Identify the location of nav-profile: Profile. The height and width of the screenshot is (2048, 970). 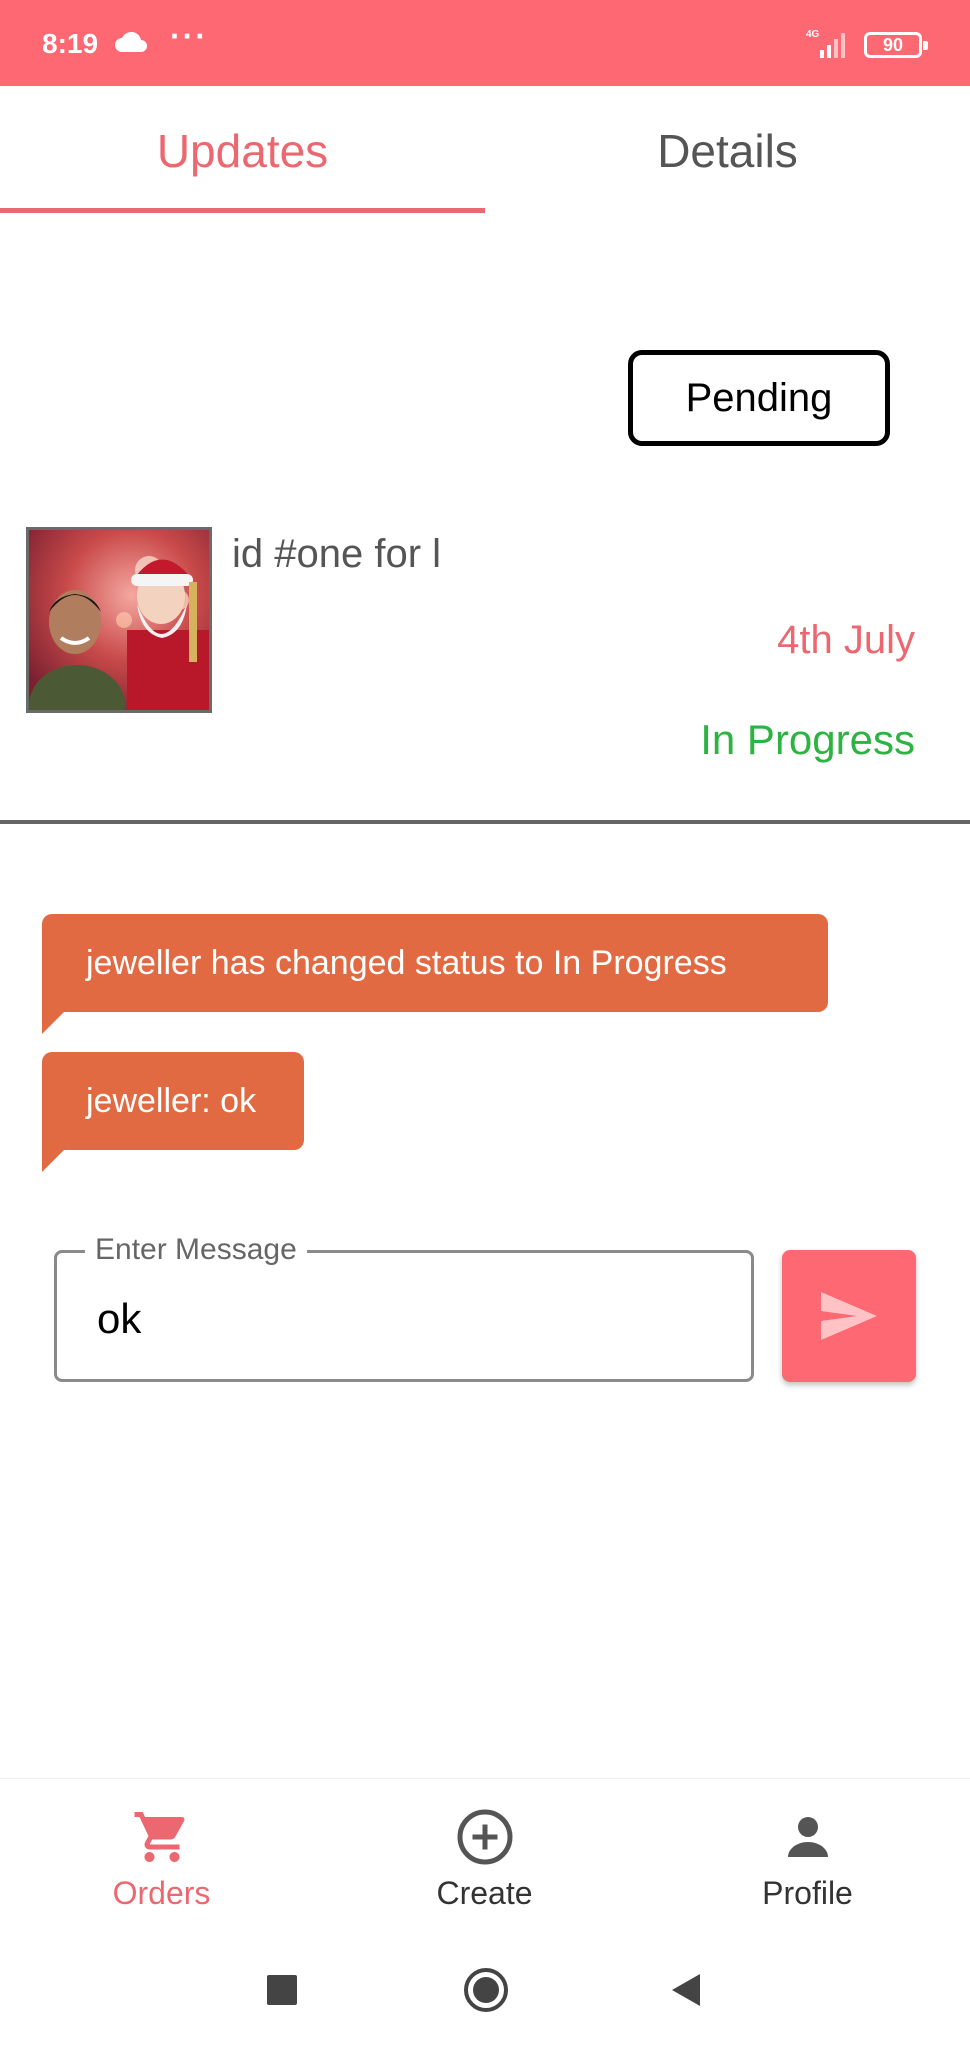
(807, 1855).